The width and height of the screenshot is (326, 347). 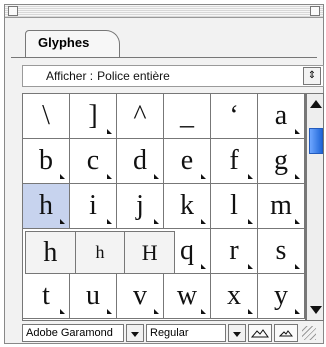 What do you see at coordinates (315, 207) in the screenshot?
I see `vertical-scrollbar` at bounding box center [315, 207].